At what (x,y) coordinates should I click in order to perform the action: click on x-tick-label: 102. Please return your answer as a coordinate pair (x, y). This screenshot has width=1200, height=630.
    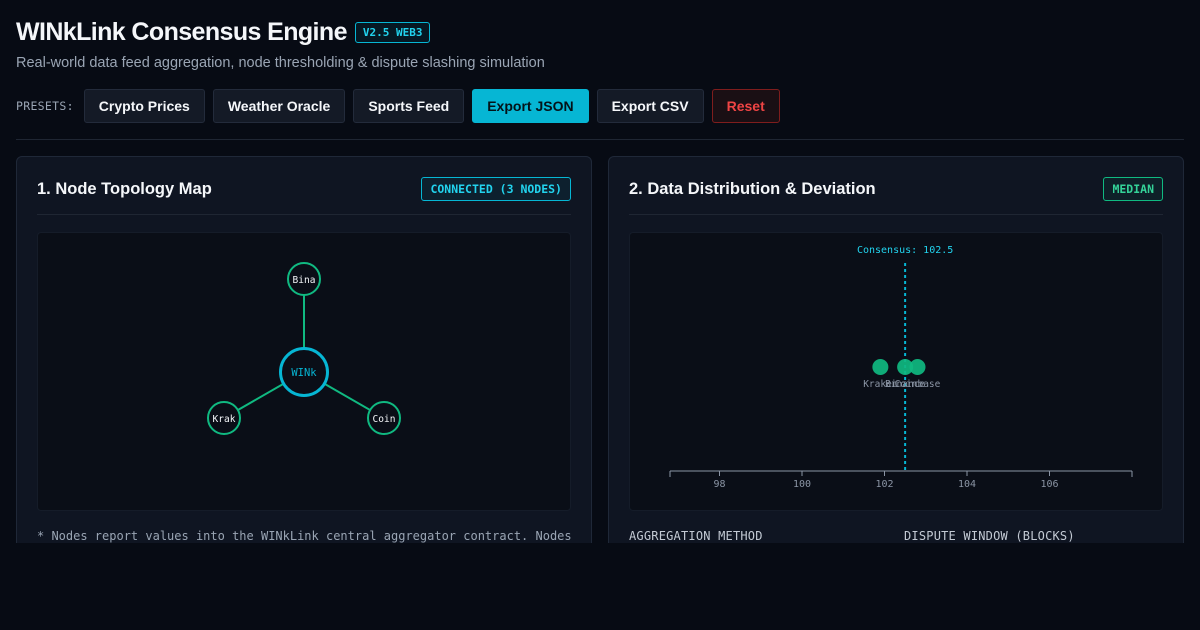
    Looking at the image, I should click on (884, 484).